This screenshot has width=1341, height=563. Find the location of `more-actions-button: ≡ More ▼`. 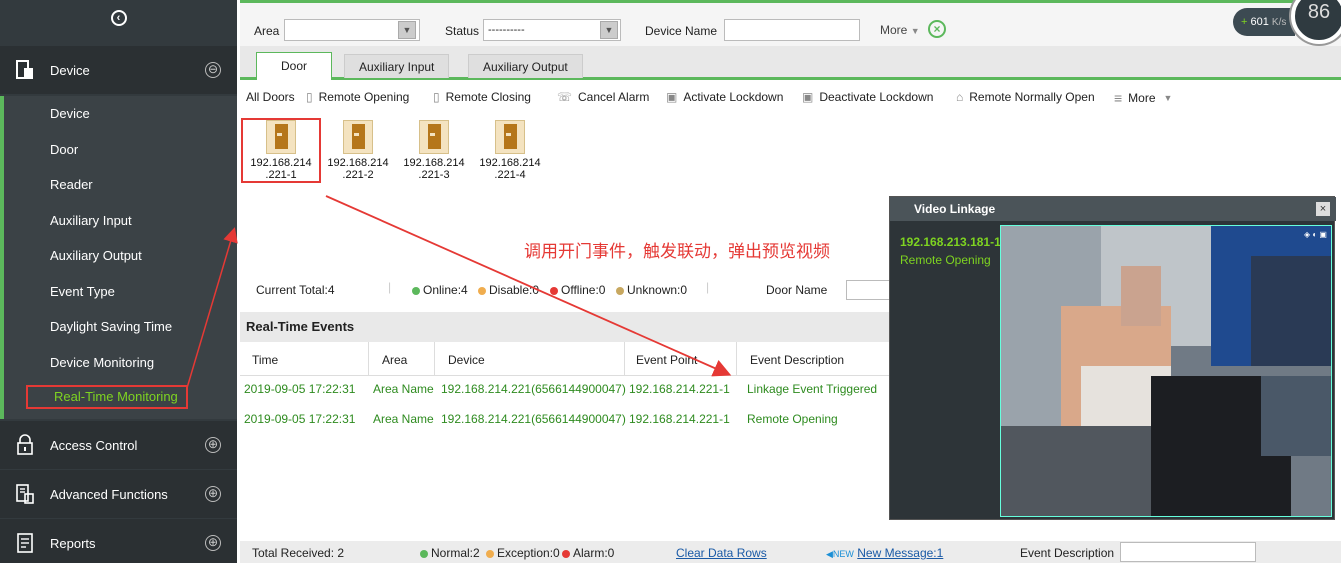

more-actions-button: ≡ More ▼ is located at coordinates (1143, 98).